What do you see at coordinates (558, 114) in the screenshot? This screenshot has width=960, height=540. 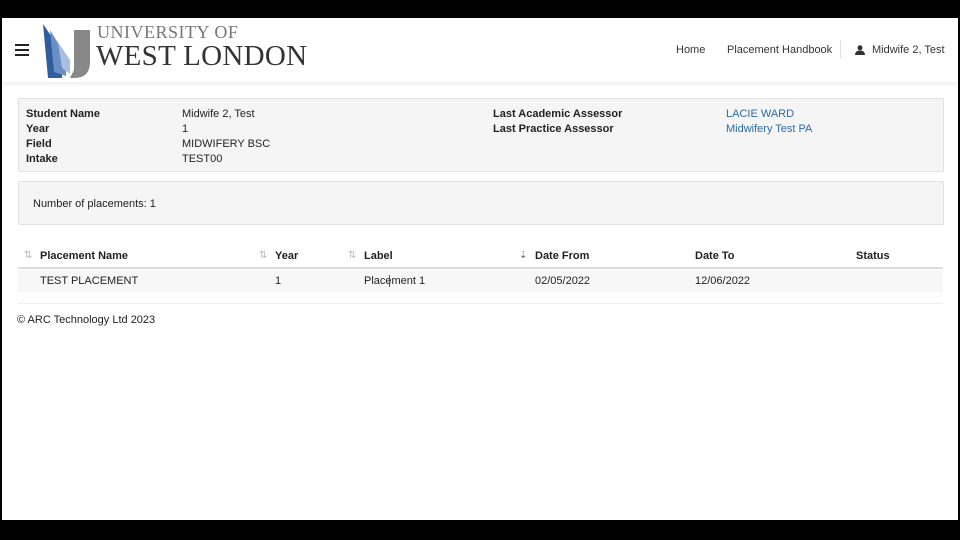 I see `academic-assessor-label: Last Academic Assessor` at bounding box center [558, 114].